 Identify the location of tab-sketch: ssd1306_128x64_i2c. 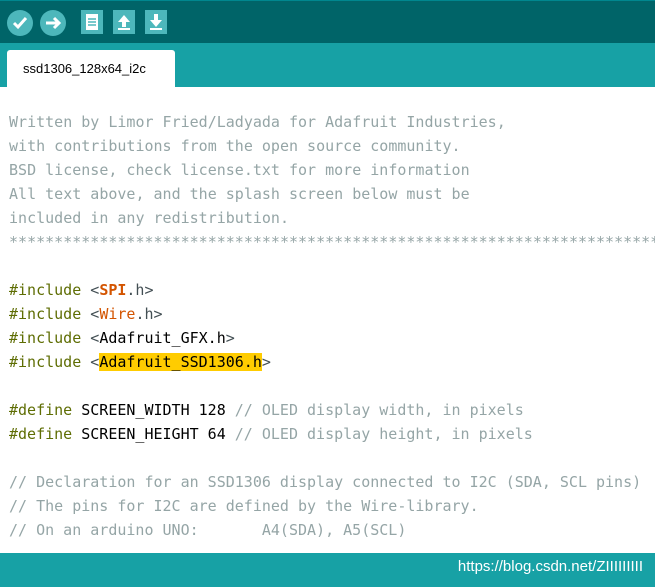
(91, 68).